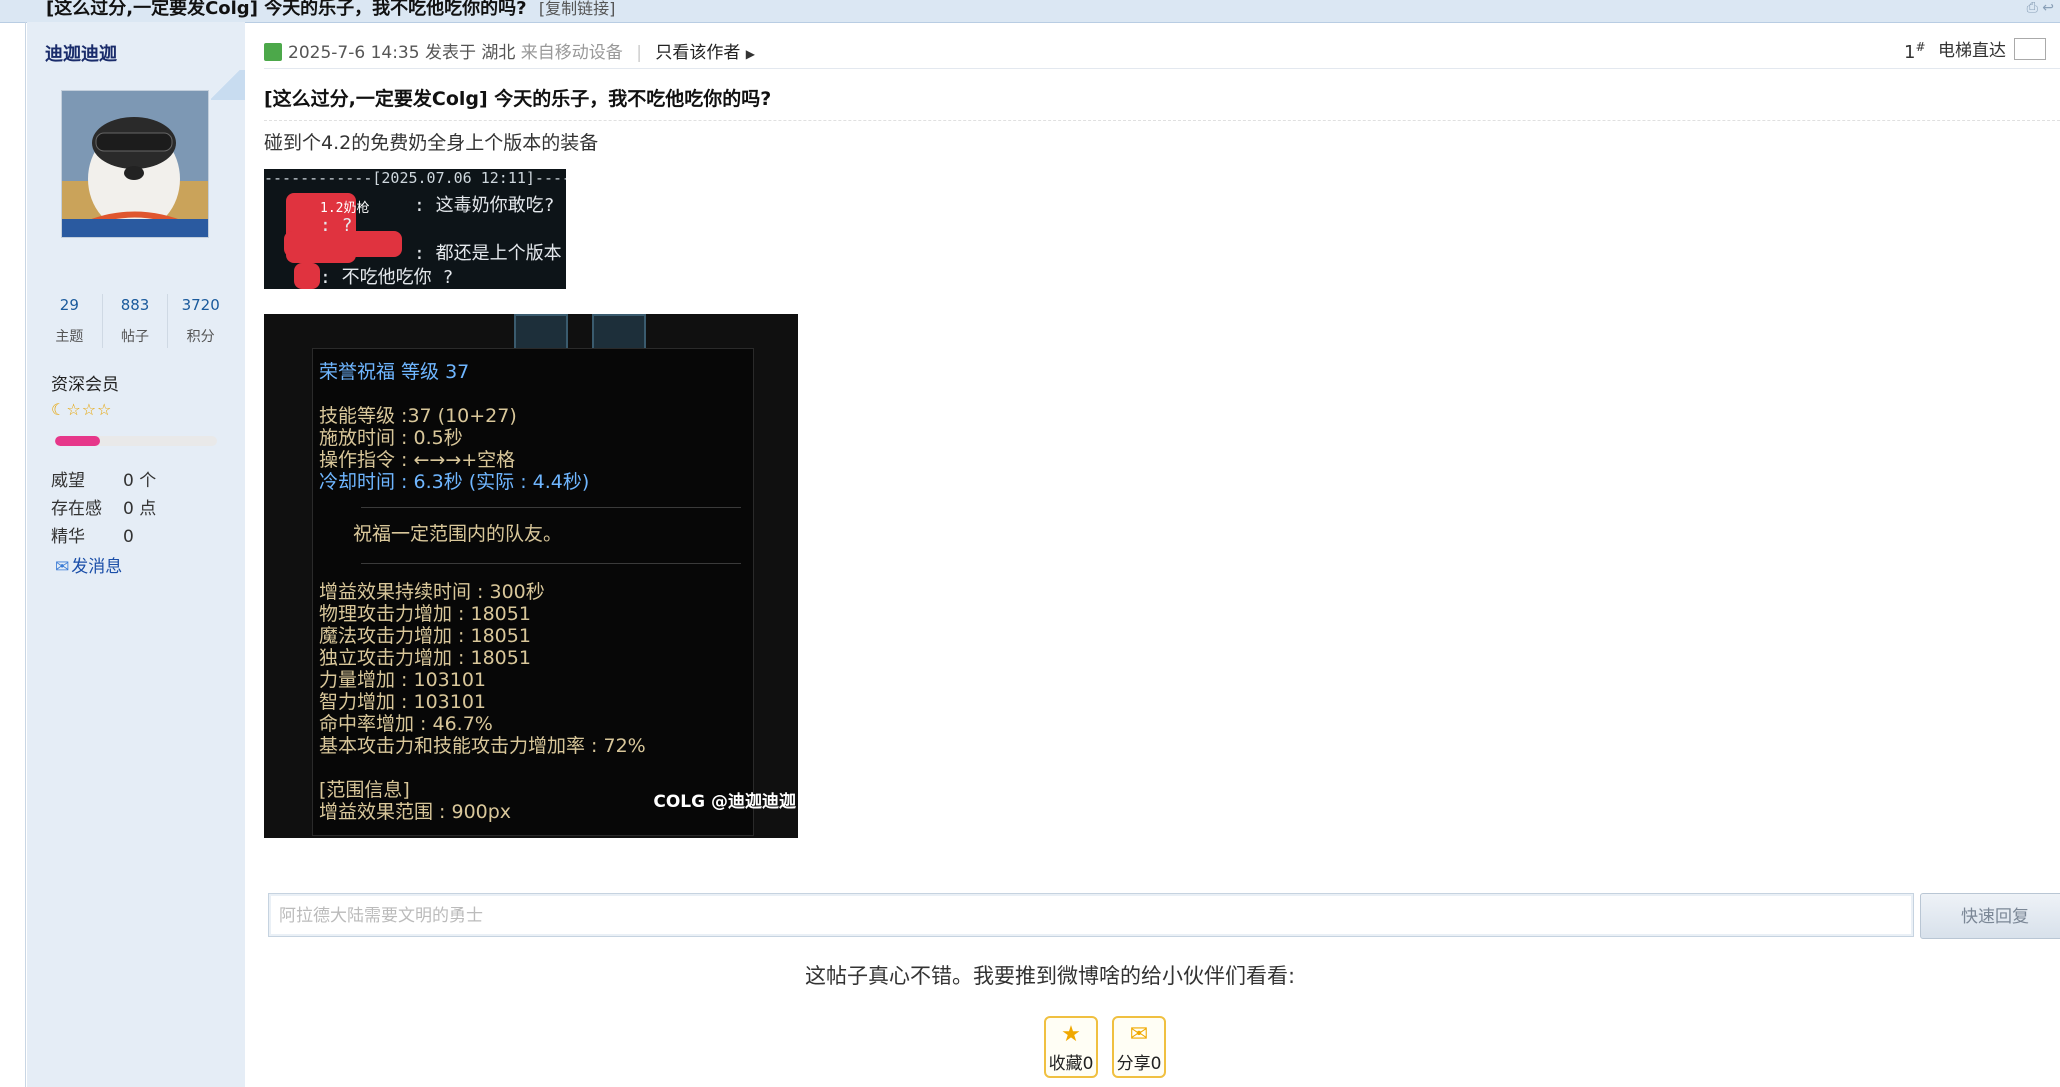  I want to click on online-corner-icon, so click(228, 85).